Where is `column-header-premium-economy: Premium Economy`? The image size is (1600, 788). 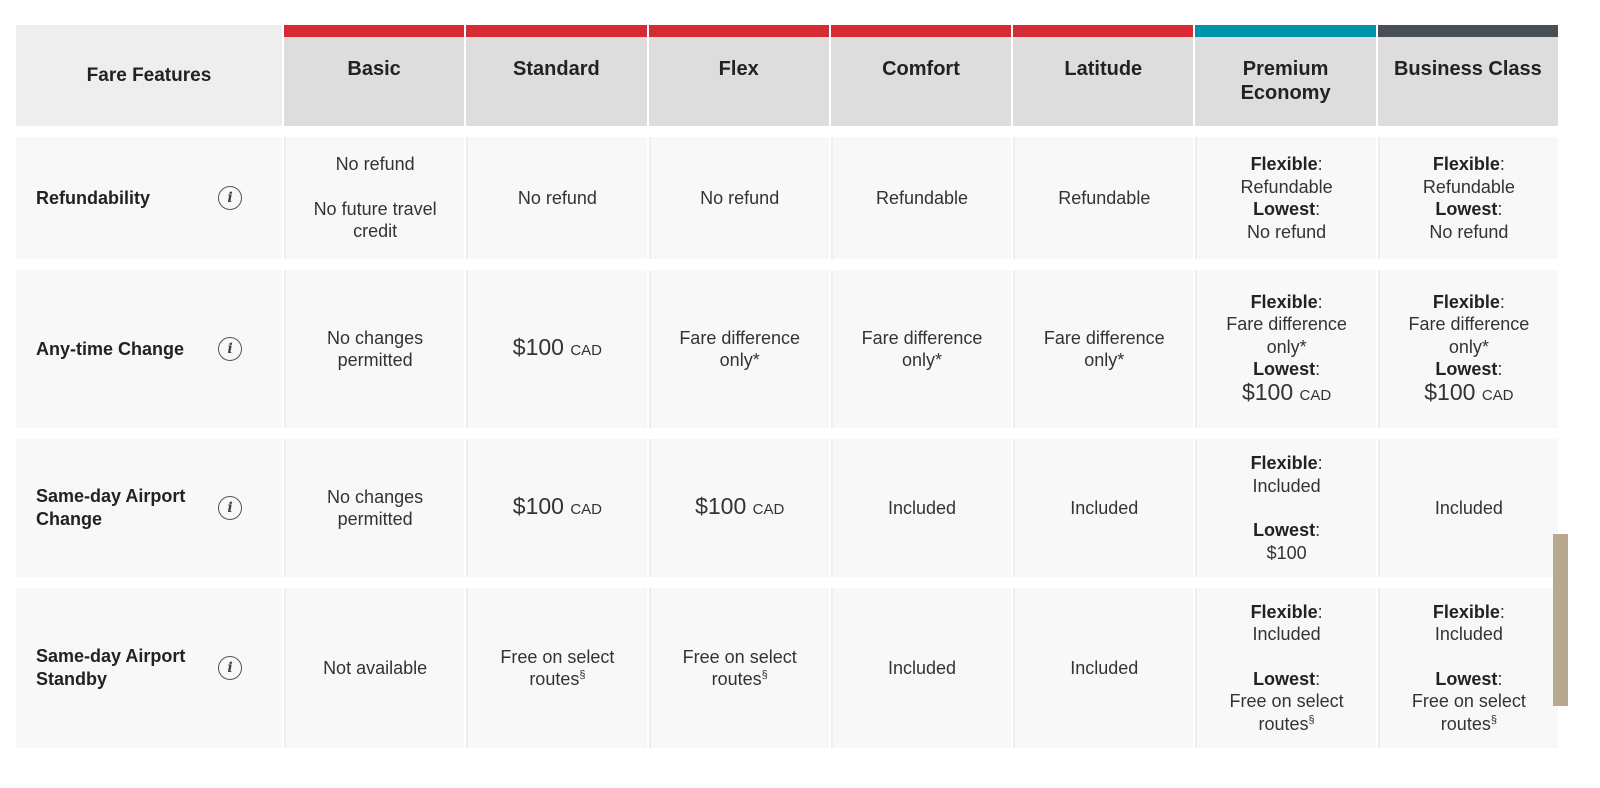
column-header-premium-economy: Premium Economy is located at coordinates (1285, 75).